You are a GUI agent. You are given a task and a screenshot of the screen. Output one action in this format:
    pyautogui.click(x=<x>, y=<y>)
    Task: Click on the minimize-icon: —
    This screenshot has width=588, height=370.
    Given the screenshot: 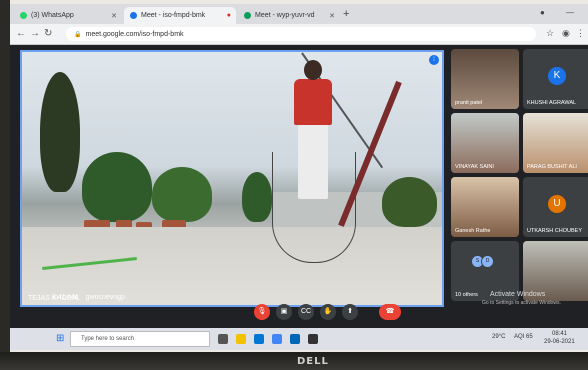 What is the action you would take?
    pyautogui.click(x=570, y=12)
    